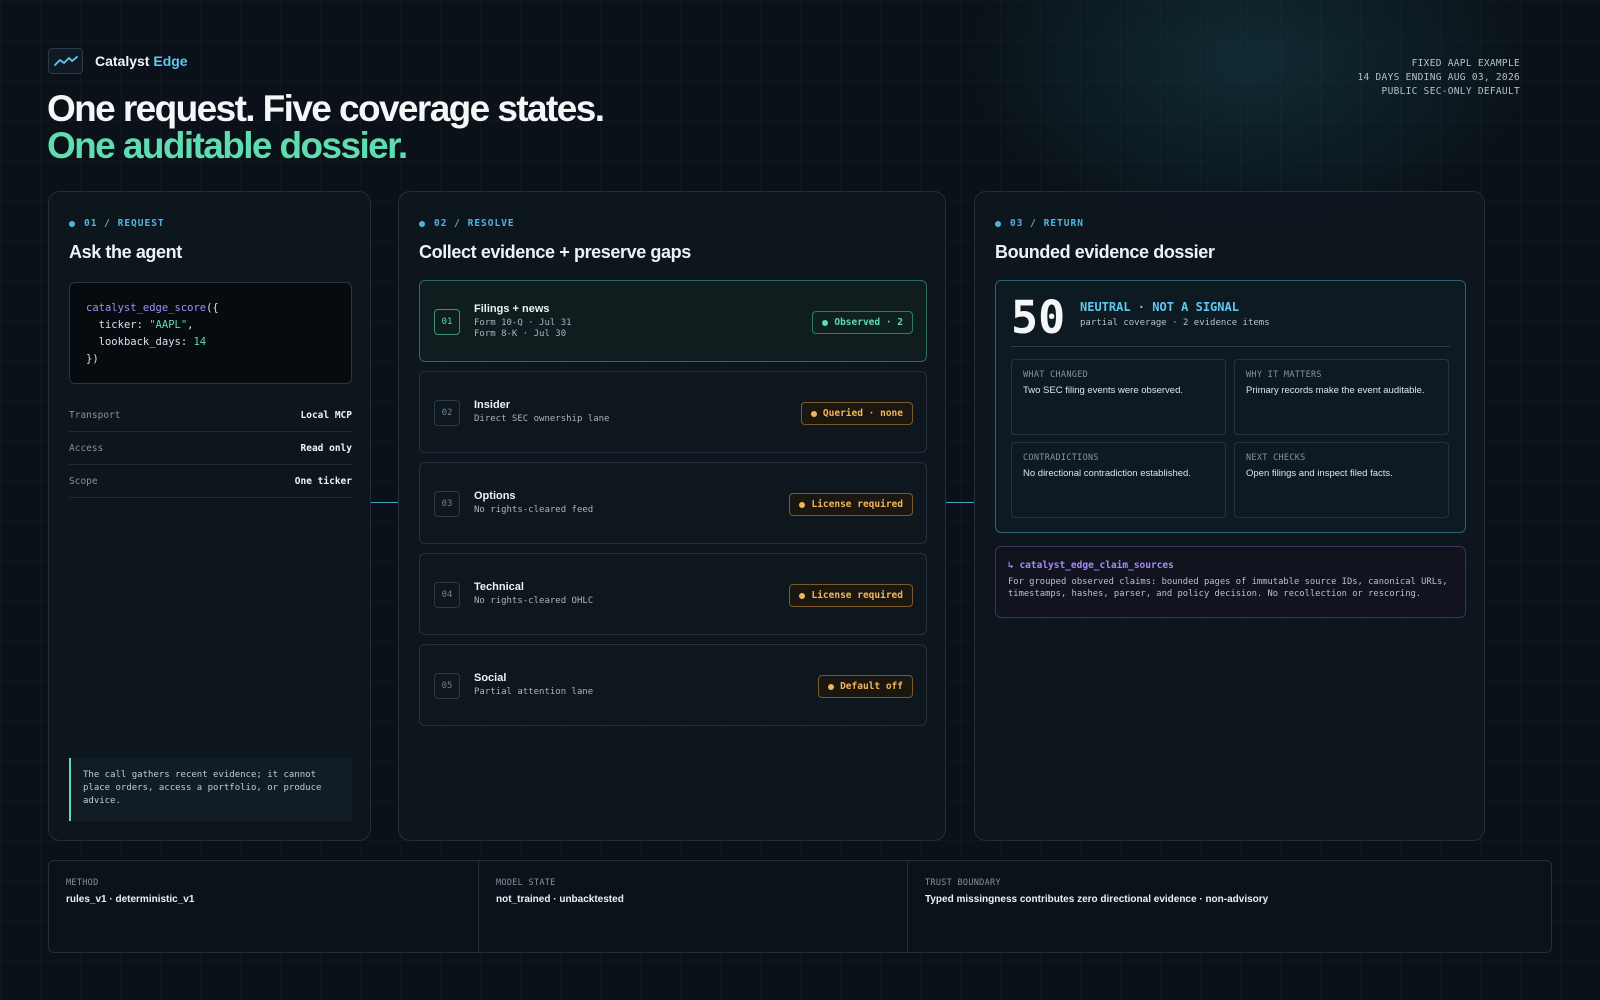 The width and height of the screenshot is (1600, 1000). What do you see at coordinates (447, 686) in the screenshot?
I see `lane-number: 05` at bounding box center [447, 686].